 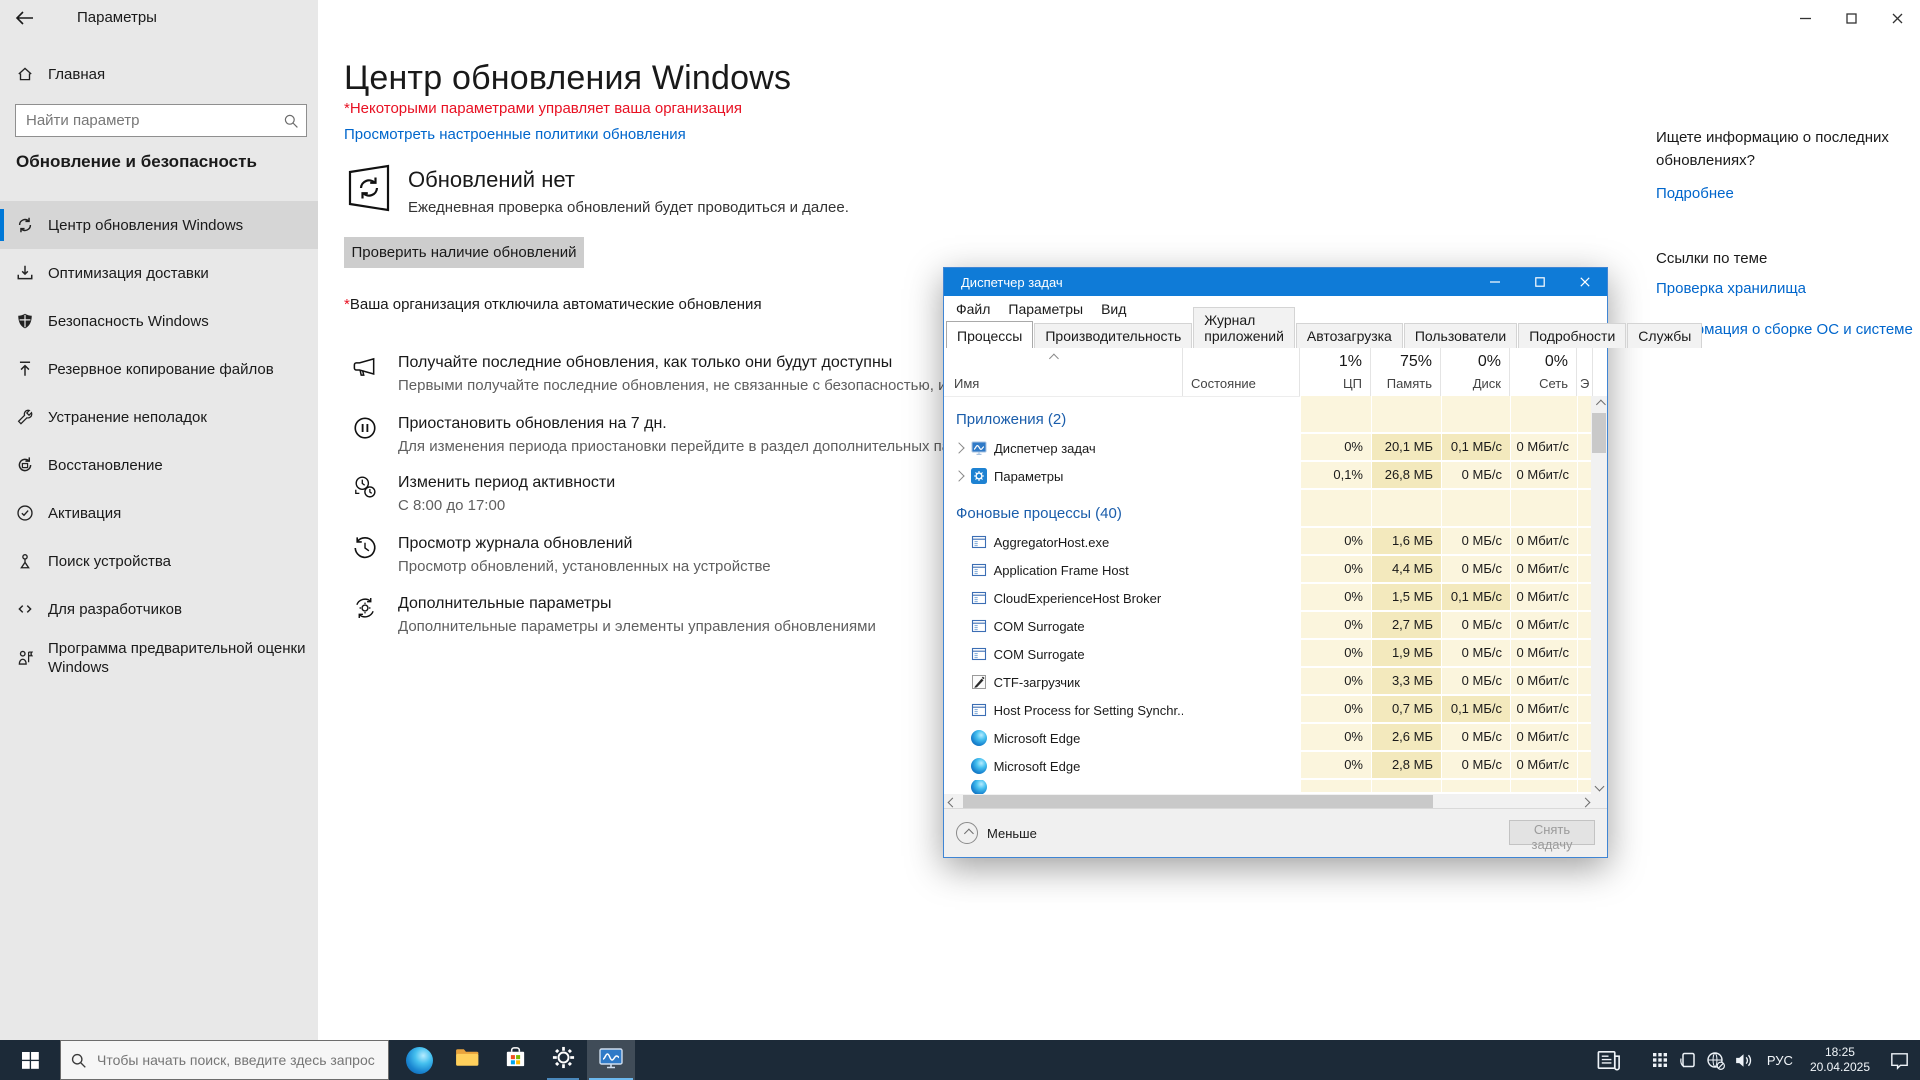 What do you see at coordinates (1805, 18) in the screenshot?
I see `minimize-icon` at bounding box center [1805, 18].